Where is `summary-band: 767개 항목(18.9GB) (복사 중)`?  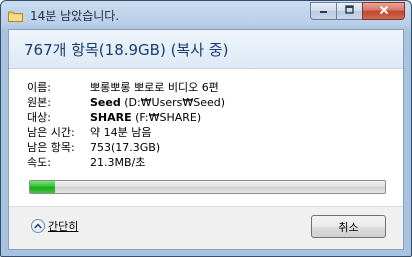
summary-band: 767개 항목(18.9GB) (복사 중) is located at coordinates (206, 49).